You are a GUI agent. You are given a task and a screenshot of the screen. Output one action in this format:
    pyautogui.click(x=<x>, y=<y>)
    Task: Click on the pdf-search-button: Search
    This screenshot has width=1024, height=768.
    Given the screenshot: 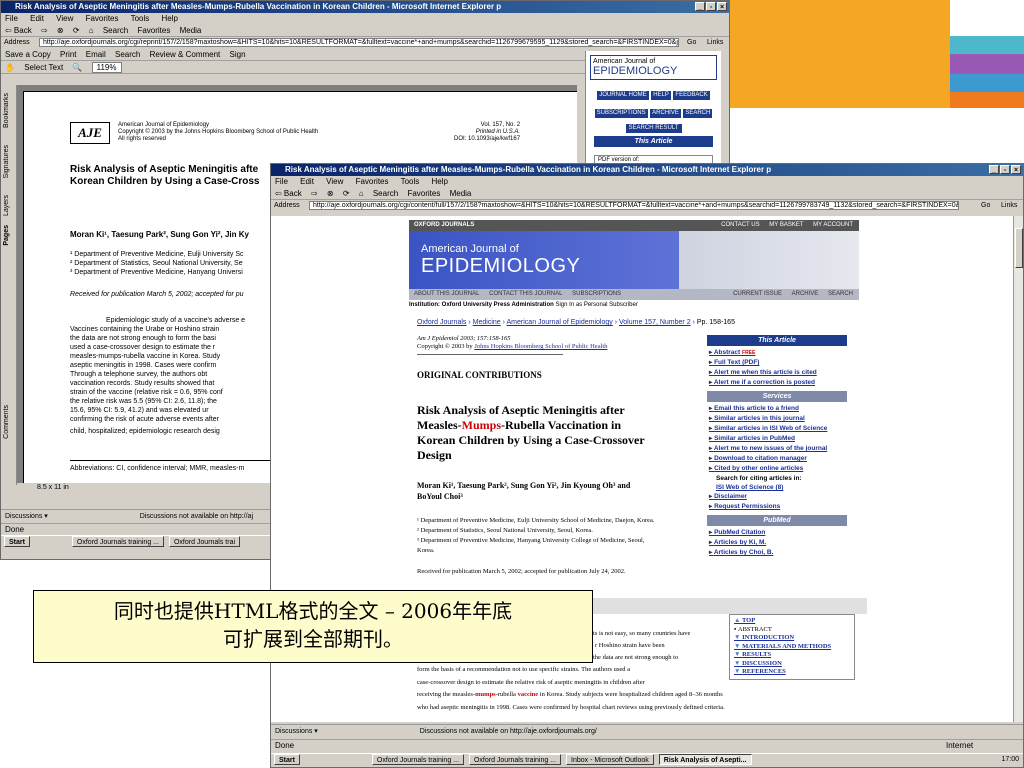 What is the action you would take?
    pyautogui.click(x=127, y=54)
    